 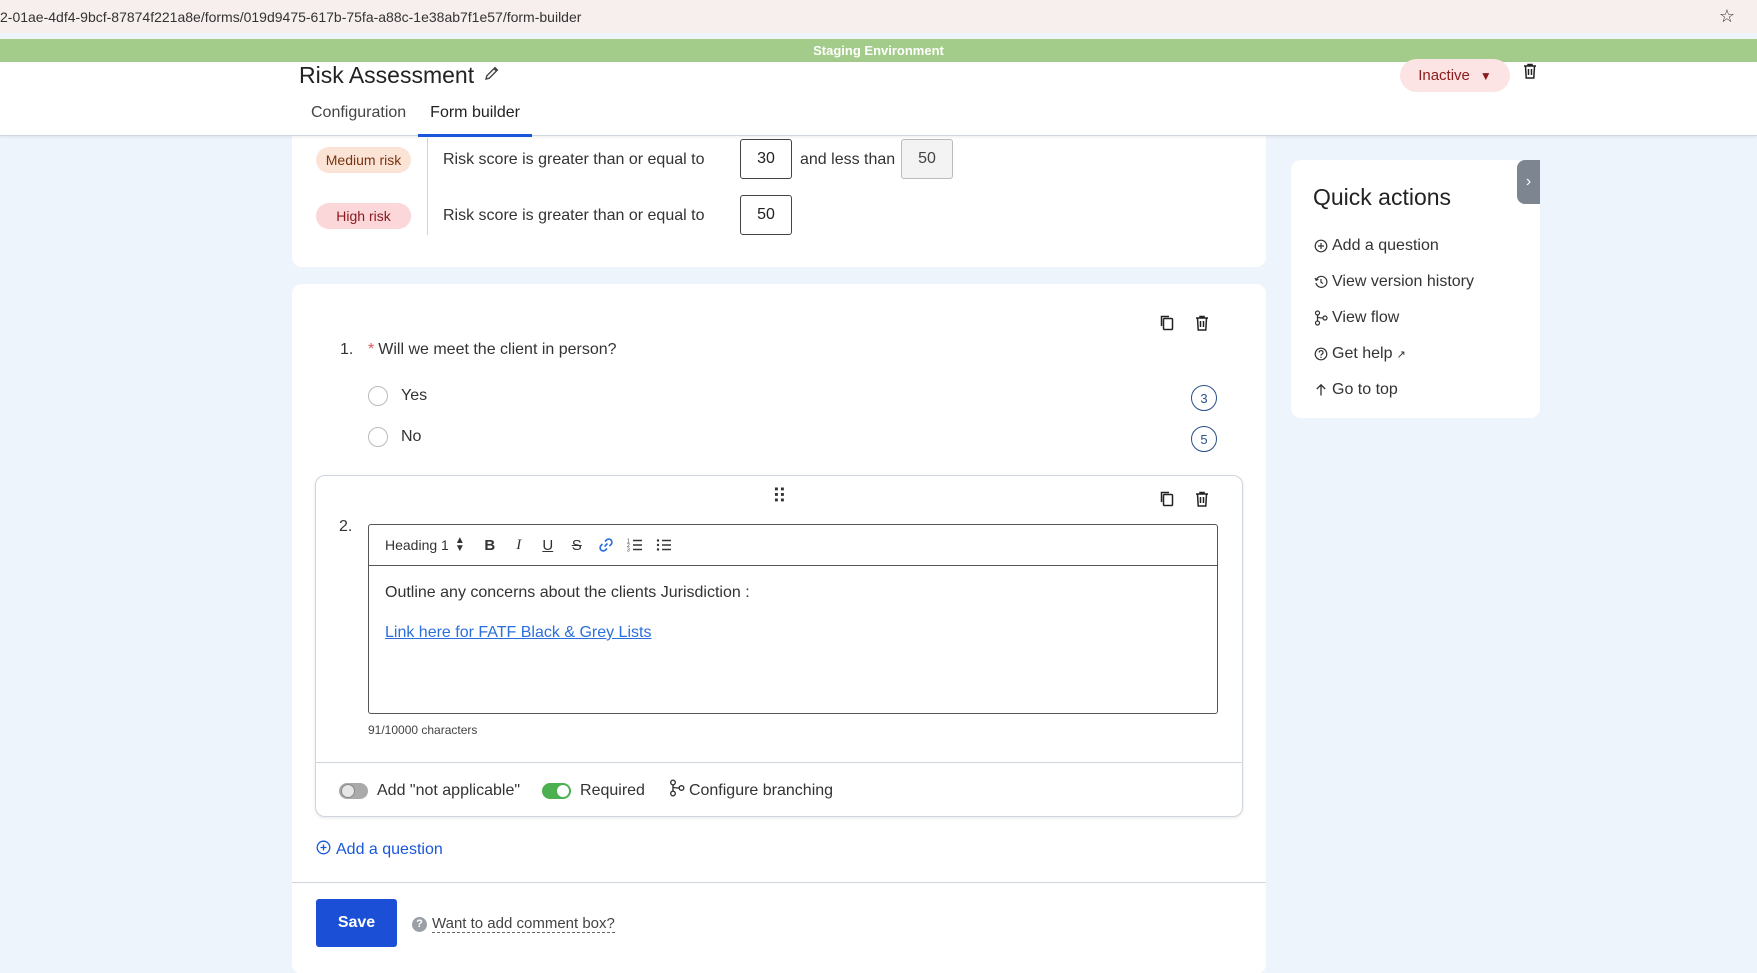 I want to click on help-icon, so click(x=1320, y=354).